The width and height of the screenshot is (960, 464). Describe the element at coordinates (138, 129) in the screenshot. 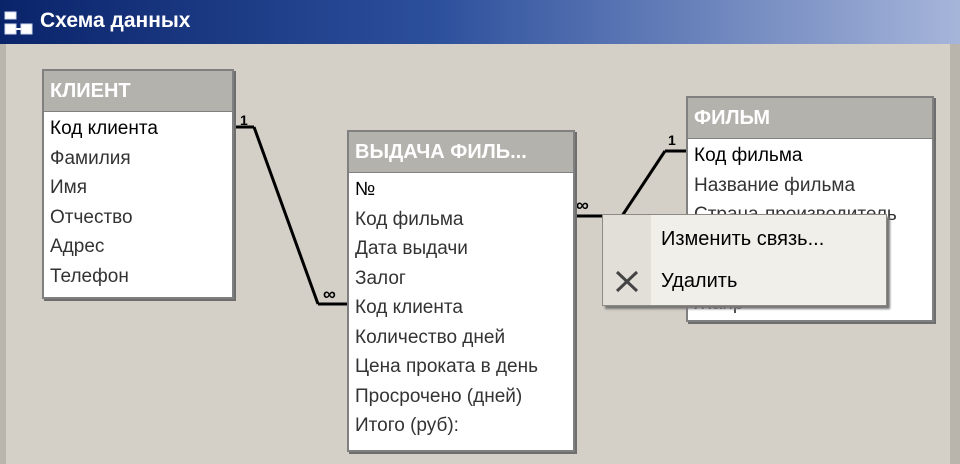

I see `field-klient-kod-klienta: Код клиента` at that location.